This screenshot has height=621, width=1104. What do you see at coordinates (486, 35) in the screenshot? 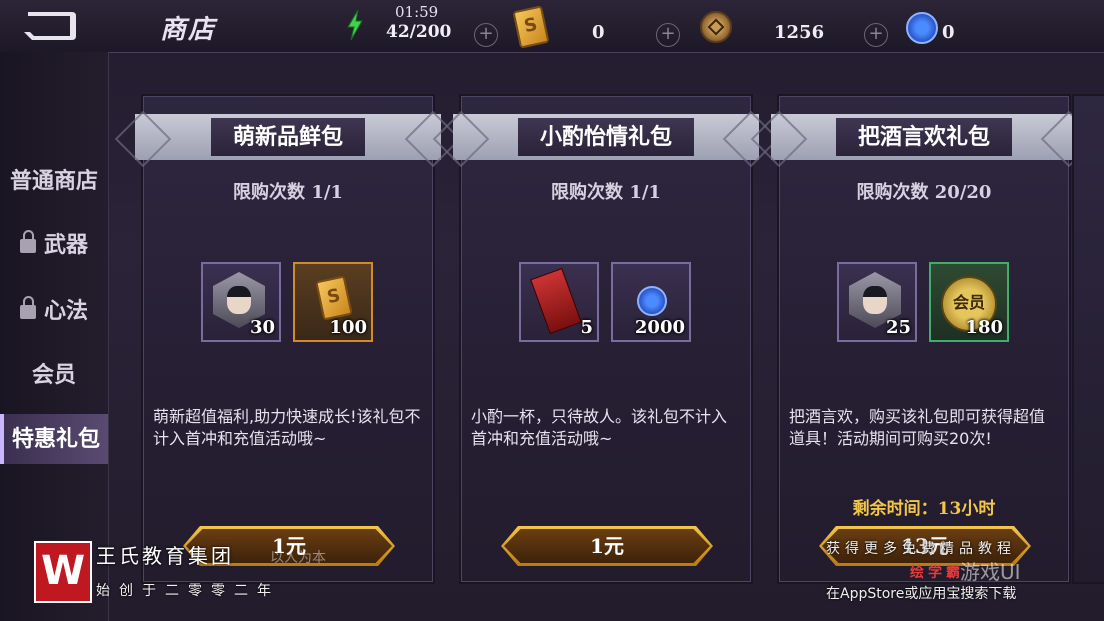
I see `add-stamina-button: +` at bounding box center [486, 35].